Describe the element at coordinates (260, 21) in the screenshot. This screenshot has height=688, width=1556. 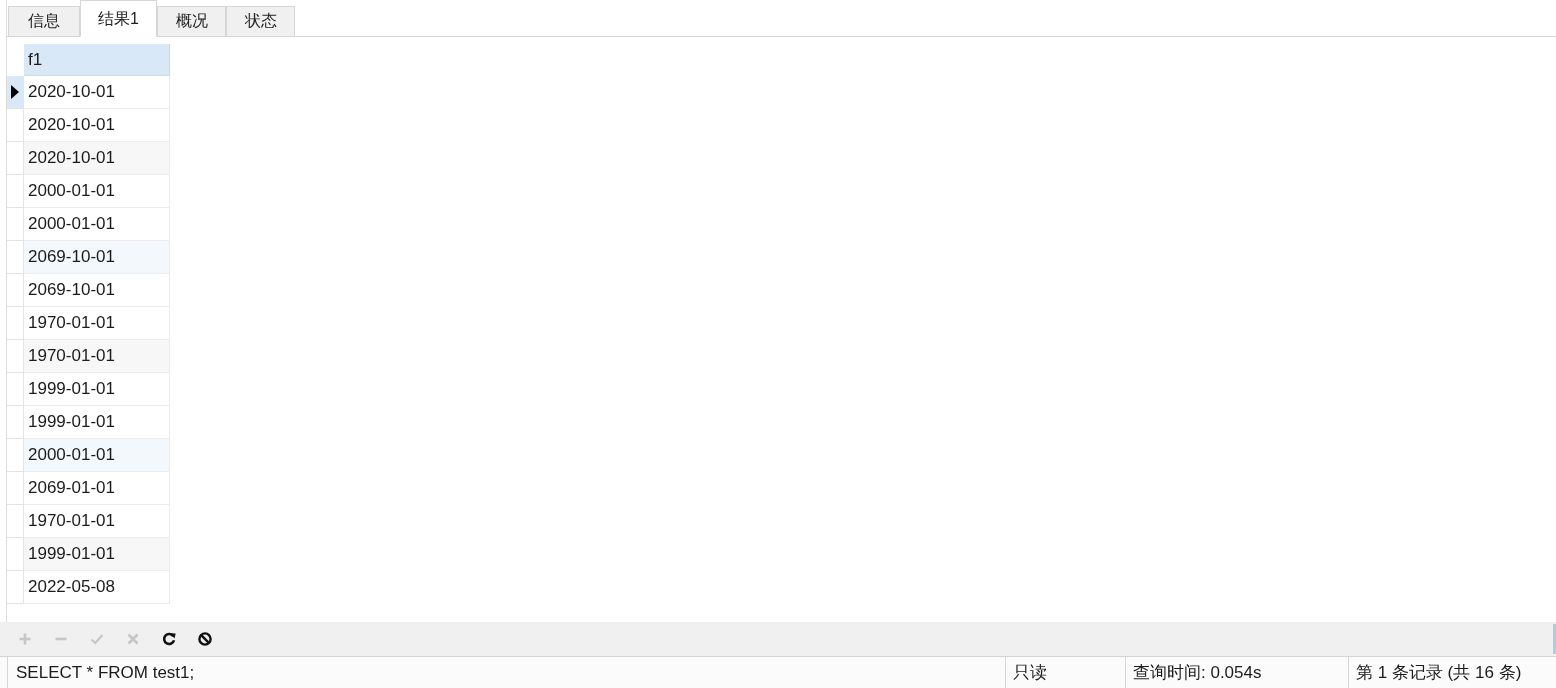
I see `tab: 状态` at that location.